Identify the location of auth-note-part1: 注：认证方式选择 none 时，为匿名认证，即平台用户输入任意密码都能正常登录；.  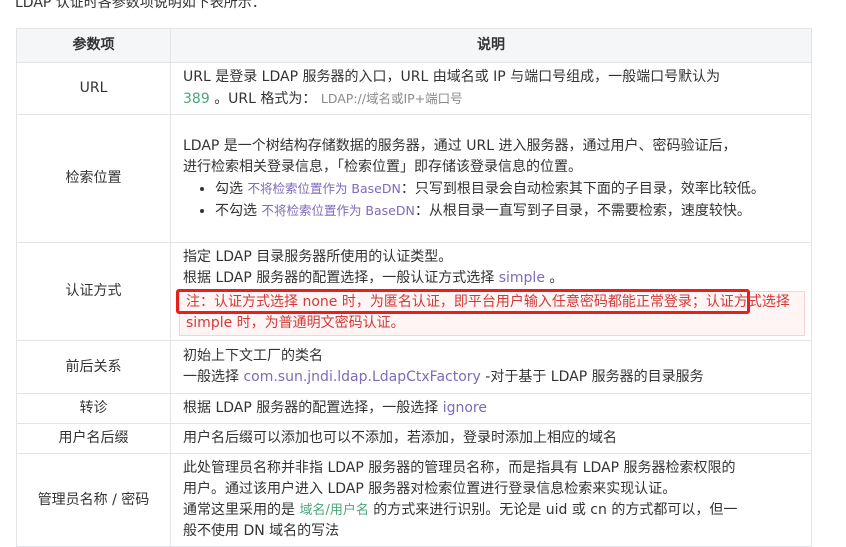
(446, 302).